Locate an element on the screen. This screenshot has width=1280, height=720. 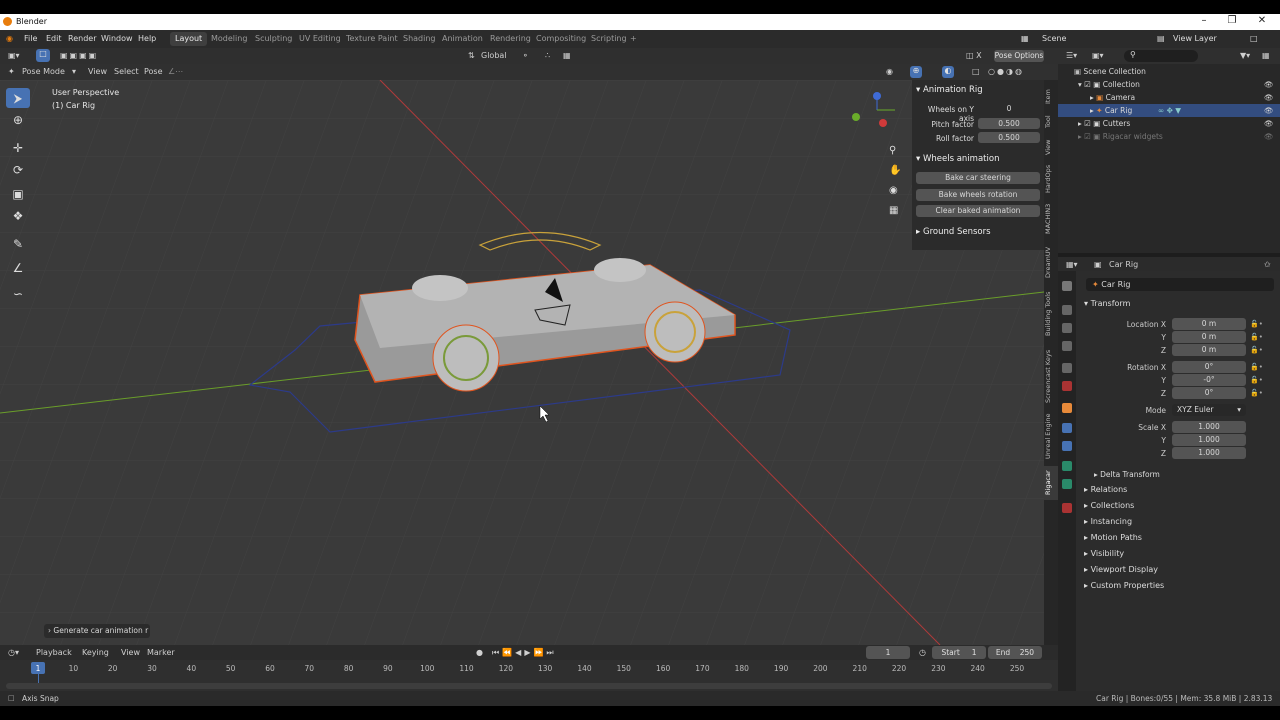
tab-rigacar: Rigacar is located at coordinates (1051, 483).